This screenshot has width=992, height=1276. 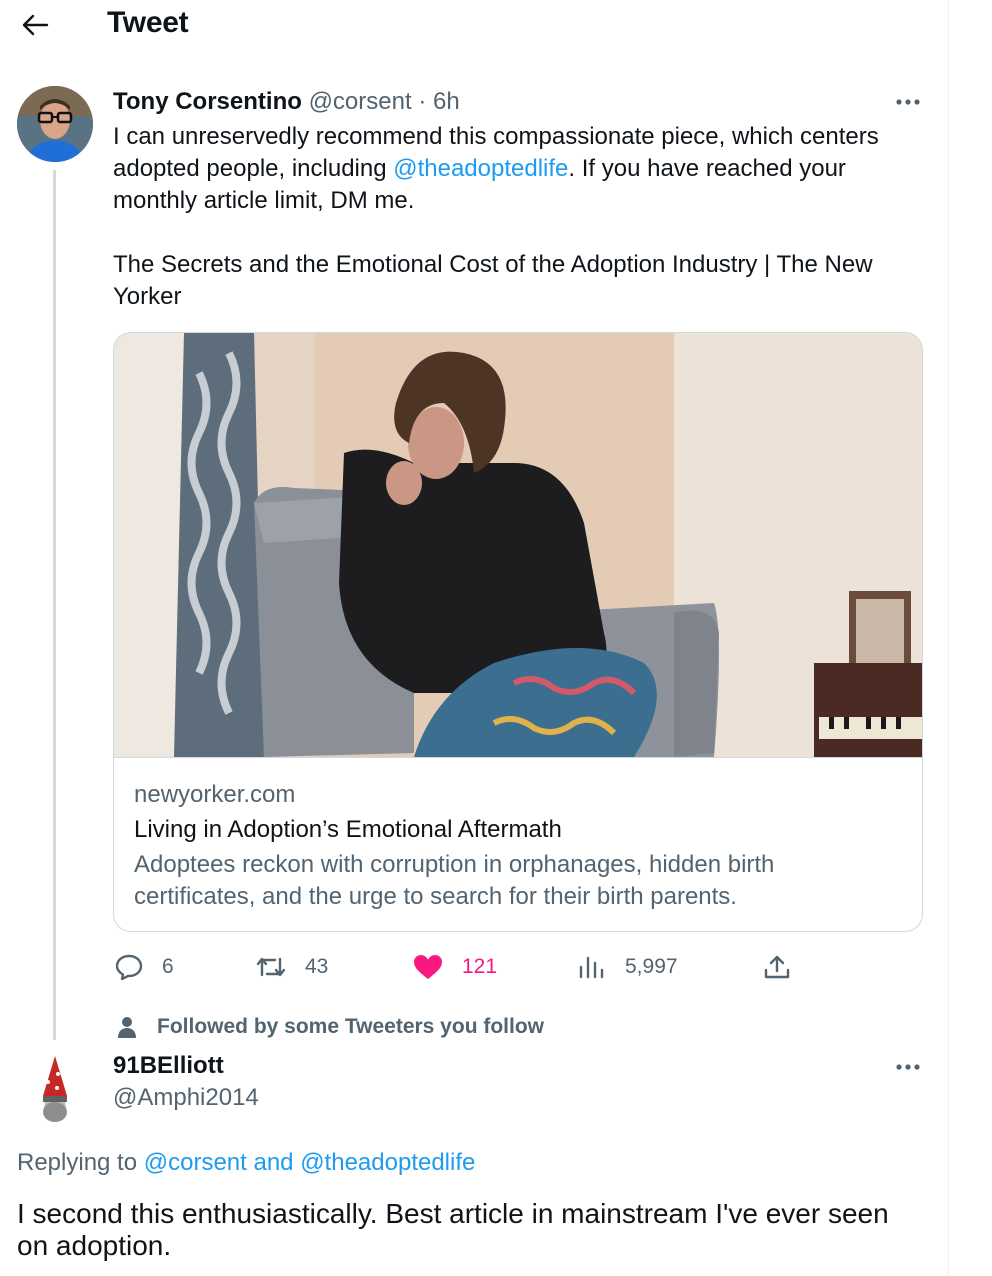 What do you see at coordinates (360, 101) in the screenshot?
I see `author-handle: @corsent` at bounding box center [360, 101].